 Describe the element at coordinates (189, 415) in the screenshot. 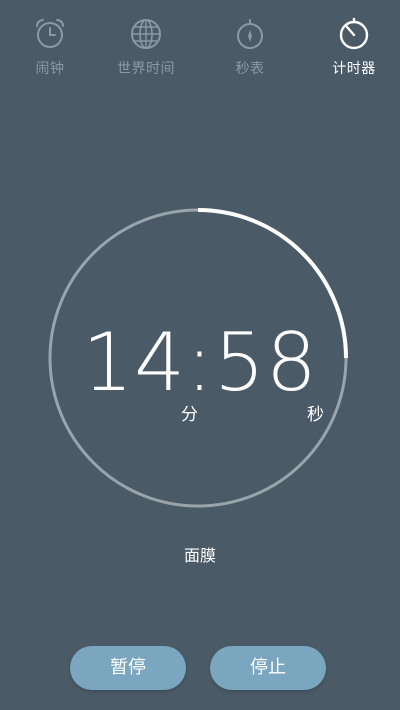

I see `minute-unit-label: 分` at that location.